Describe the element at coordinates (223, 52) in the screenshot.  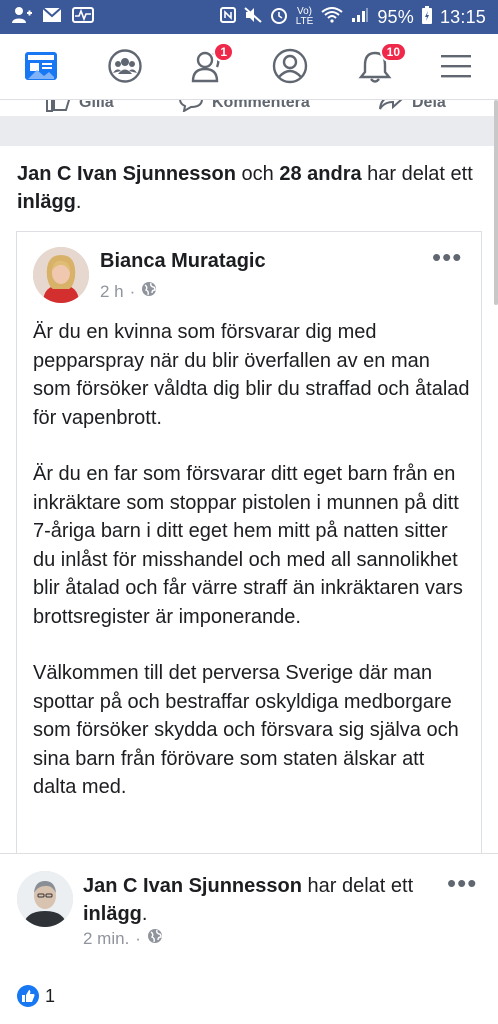
I see `friend-requests-badge: 1` at that location.